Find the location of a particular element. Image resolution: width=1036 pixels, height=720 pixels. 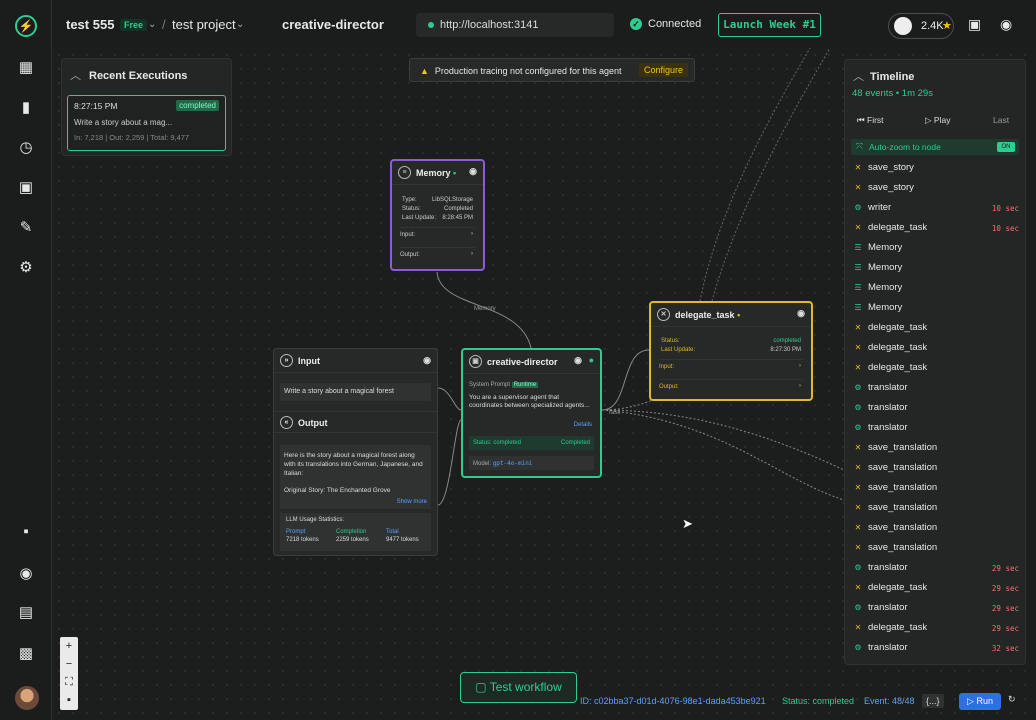

zoom-controls: + − ⛶ ▪ is located at coordinates (69, 673).